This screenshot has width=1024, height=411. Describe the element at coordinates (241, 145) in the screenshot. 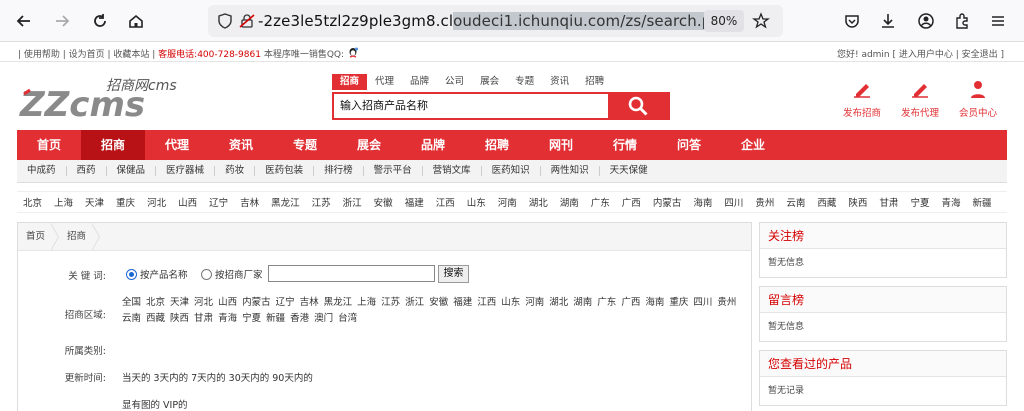

I see `nav-zixun: 资讯` at that location.